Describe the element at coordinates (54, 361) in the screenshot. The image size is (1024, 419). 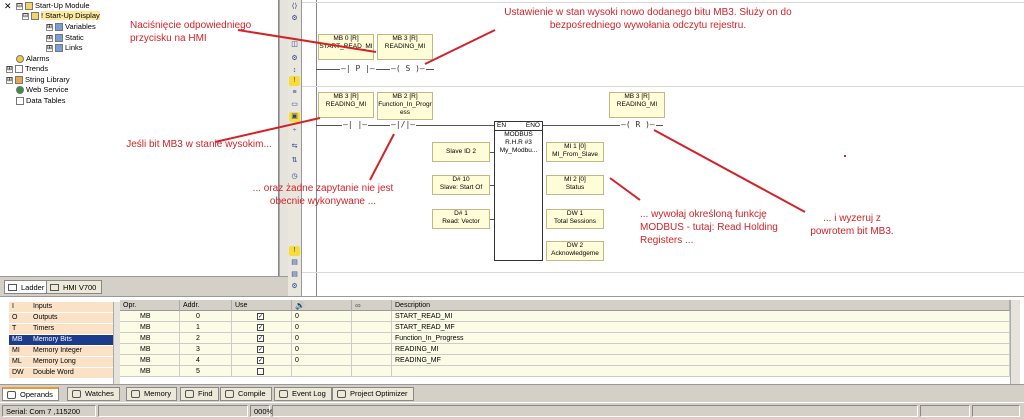
I see `category-label: Memory Long` at that location.